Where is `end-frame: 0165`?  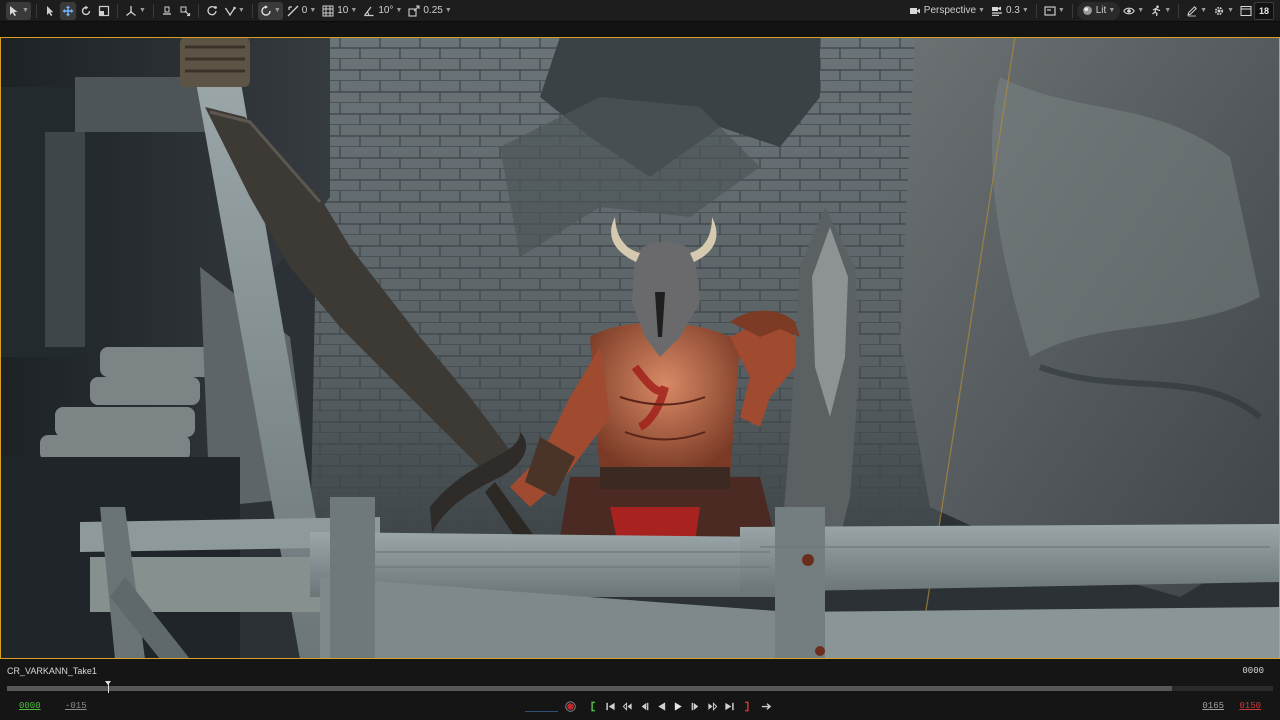
end-frame: 0165 is located at coordinates (1213, 706).